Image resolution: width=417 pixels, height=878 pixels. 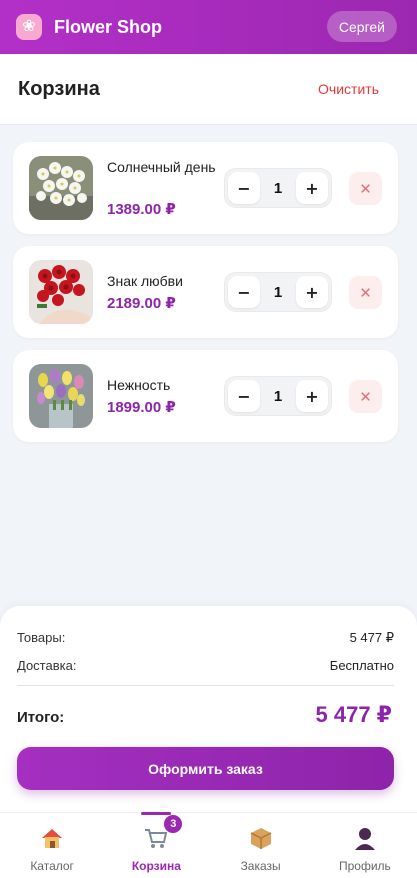 I want to click on total-label: Итого:, so click(x=41, y=717).